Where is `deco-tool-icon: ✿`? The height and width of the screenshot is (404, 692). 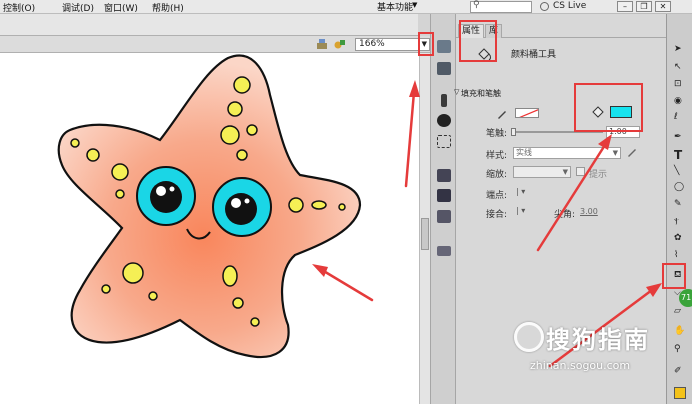
deco-tool-icon: ✿ is located at coordinates (680, 239).